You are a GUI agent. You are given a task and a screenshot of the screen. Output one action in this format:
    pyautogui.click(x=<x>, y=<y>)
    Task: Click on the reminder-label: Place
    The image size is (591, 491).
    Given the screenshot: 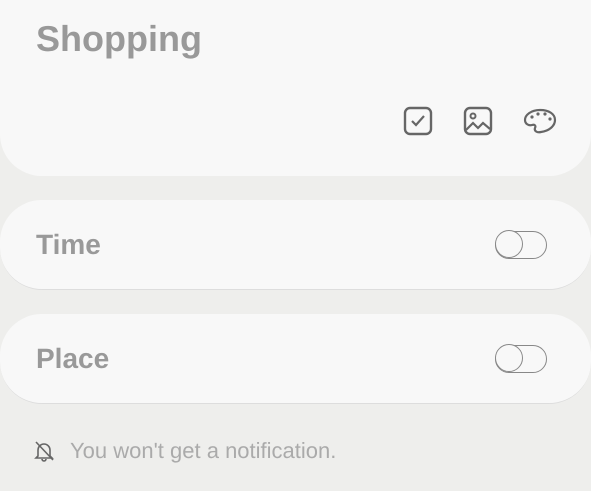 What is the action you would take?
    pyautogui.click(x=73, y=358)
    